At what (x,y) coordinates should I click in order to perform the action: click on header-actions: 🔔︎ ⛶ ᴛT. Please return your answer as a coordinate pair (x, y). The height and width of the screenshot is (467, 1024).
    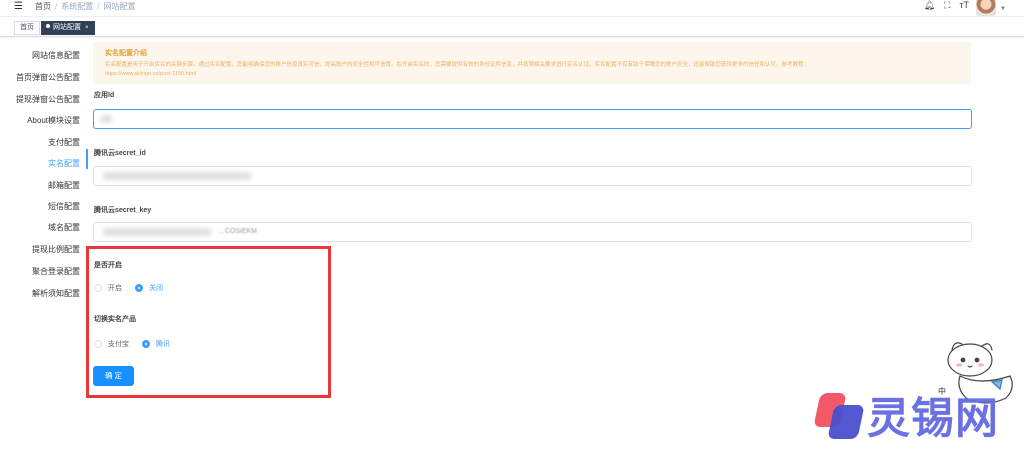
    Looking at the image, I should click on (946, 5).